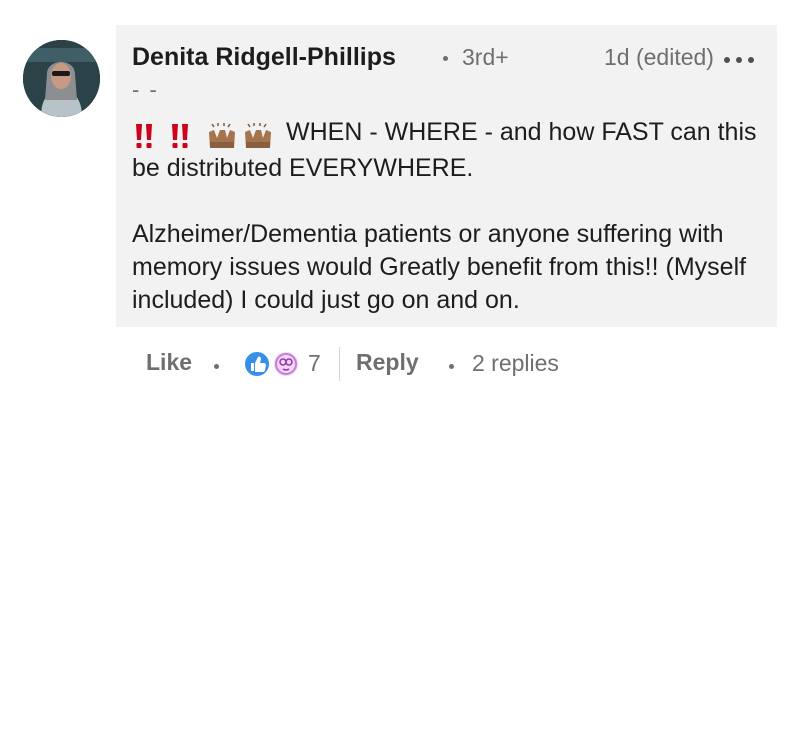 The height and width of the screenshot is (749, 800). What do you see at coordinates (659, 57) in the screenshot?
I see `comment-timestamp: 1d (edited)` at bounding box center [659, 57].